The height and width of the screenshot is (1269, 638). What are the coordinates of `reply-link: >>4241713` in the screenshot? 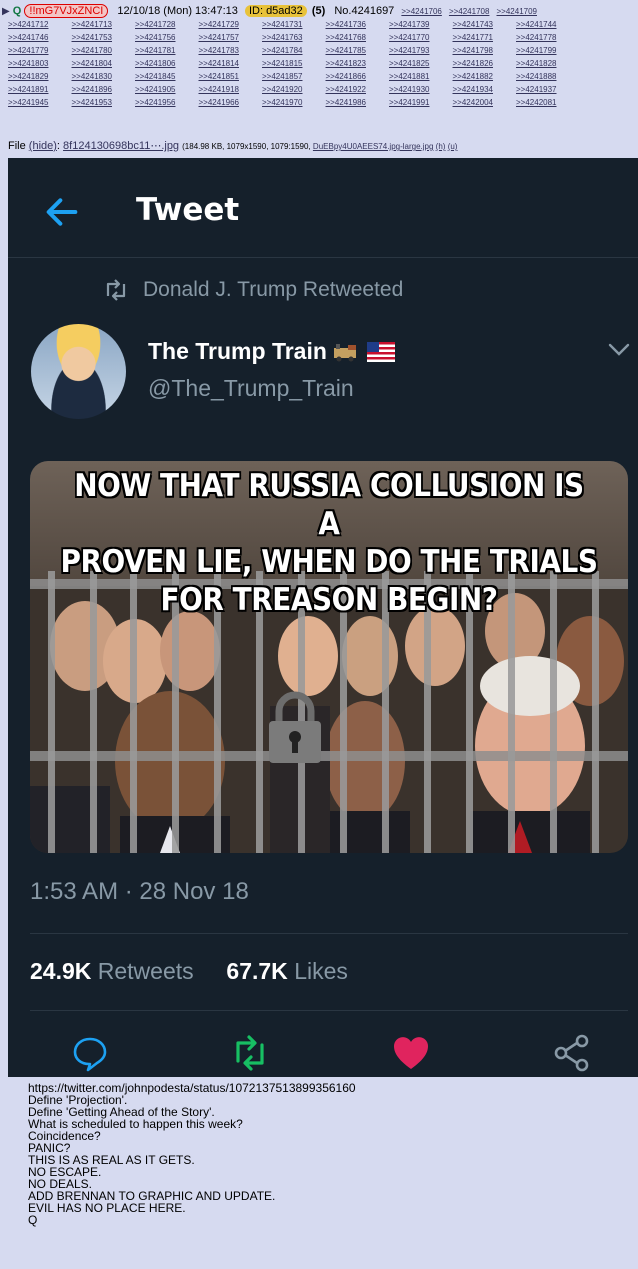 It's located at (104, 24).